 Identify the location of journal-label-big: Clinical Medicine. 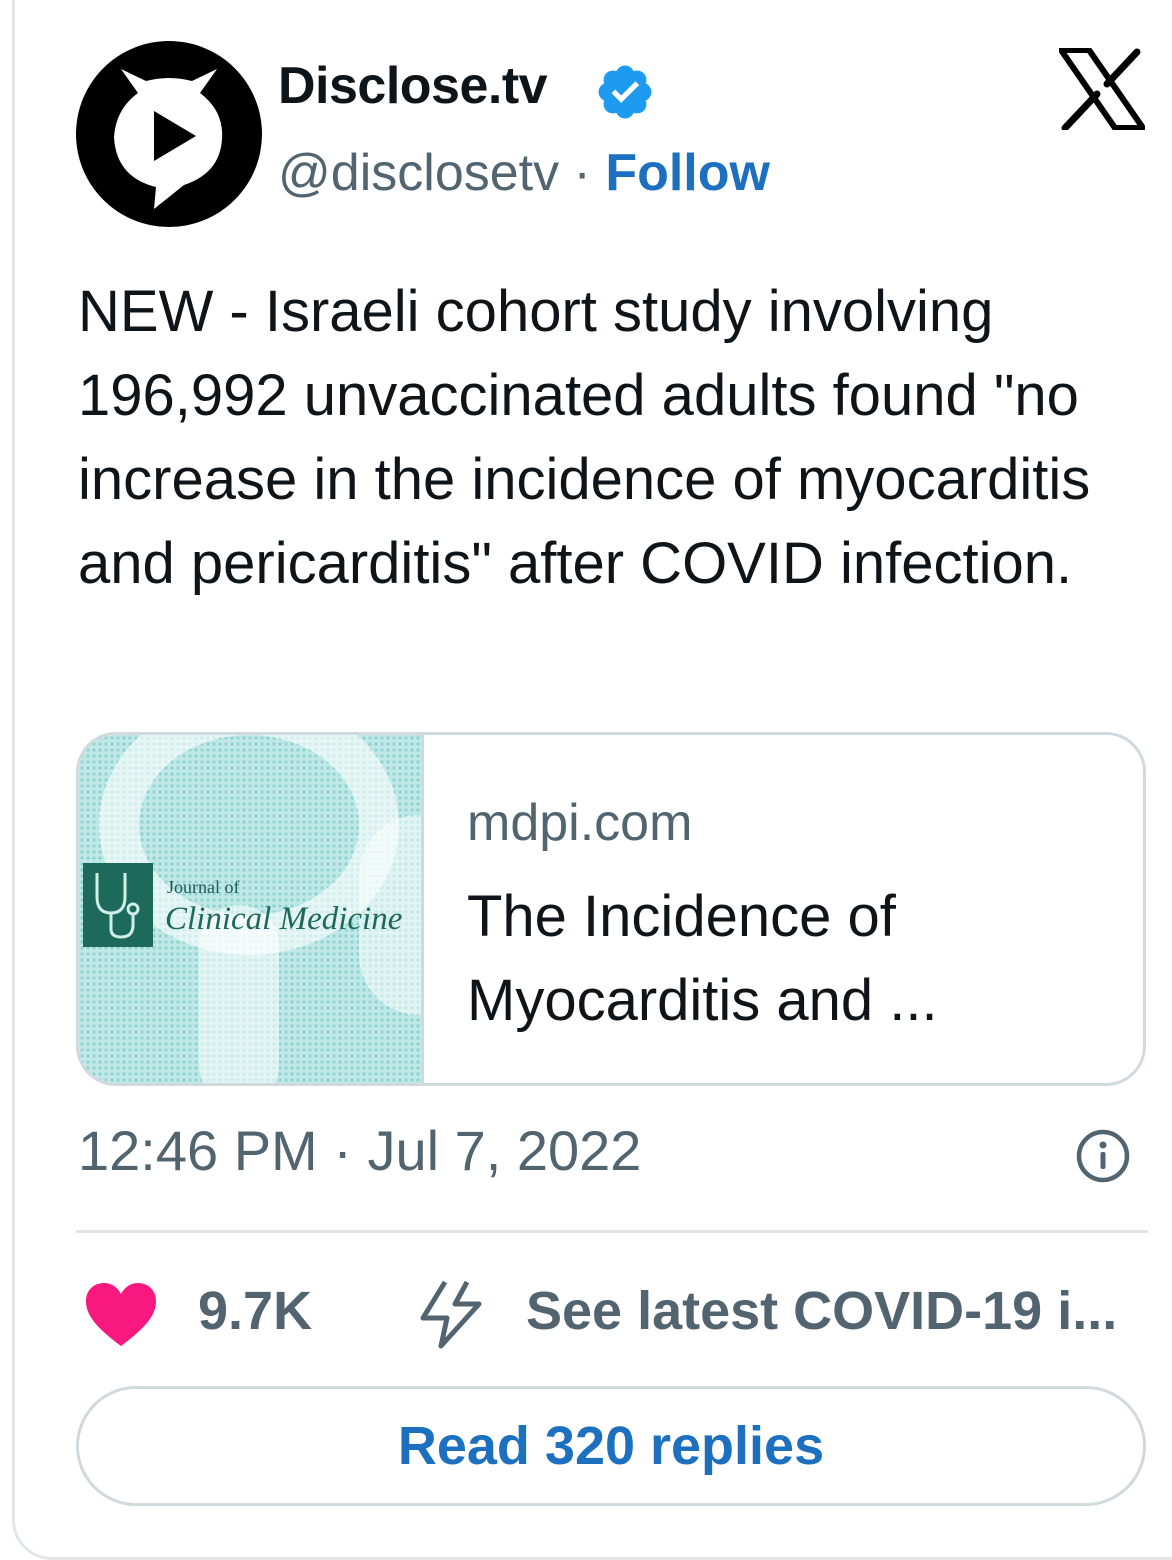
(284, 919).